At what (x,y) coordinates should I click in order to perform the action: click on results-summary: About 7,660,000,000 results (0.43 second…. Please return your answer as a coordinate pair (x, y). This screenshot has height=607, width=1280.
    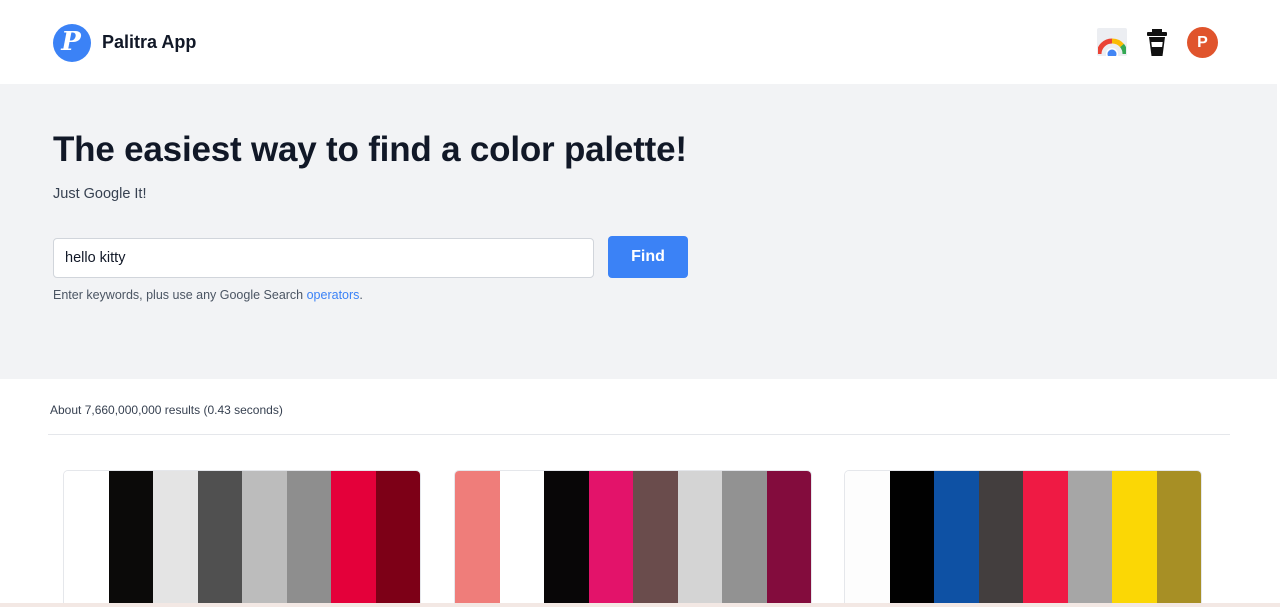
    Looking at the image, I should click on (166, 410).